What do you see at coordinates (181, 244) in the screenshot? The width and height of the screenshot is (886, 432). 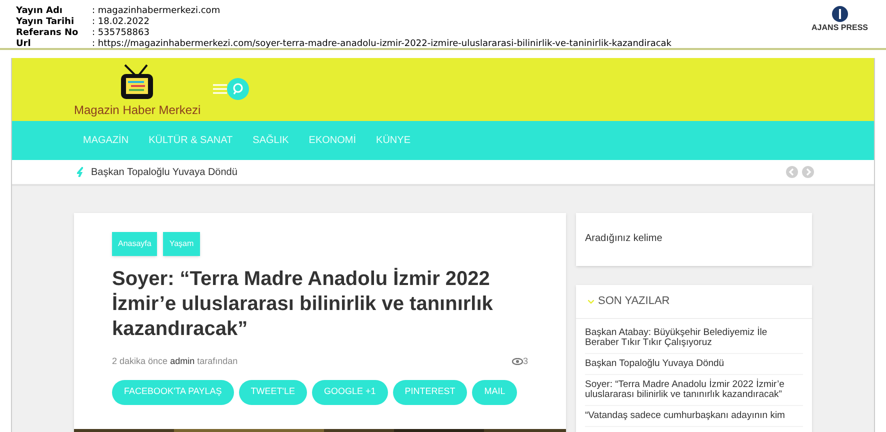 I see `category-tag: Yaşam` at bounding box center [181, 244].